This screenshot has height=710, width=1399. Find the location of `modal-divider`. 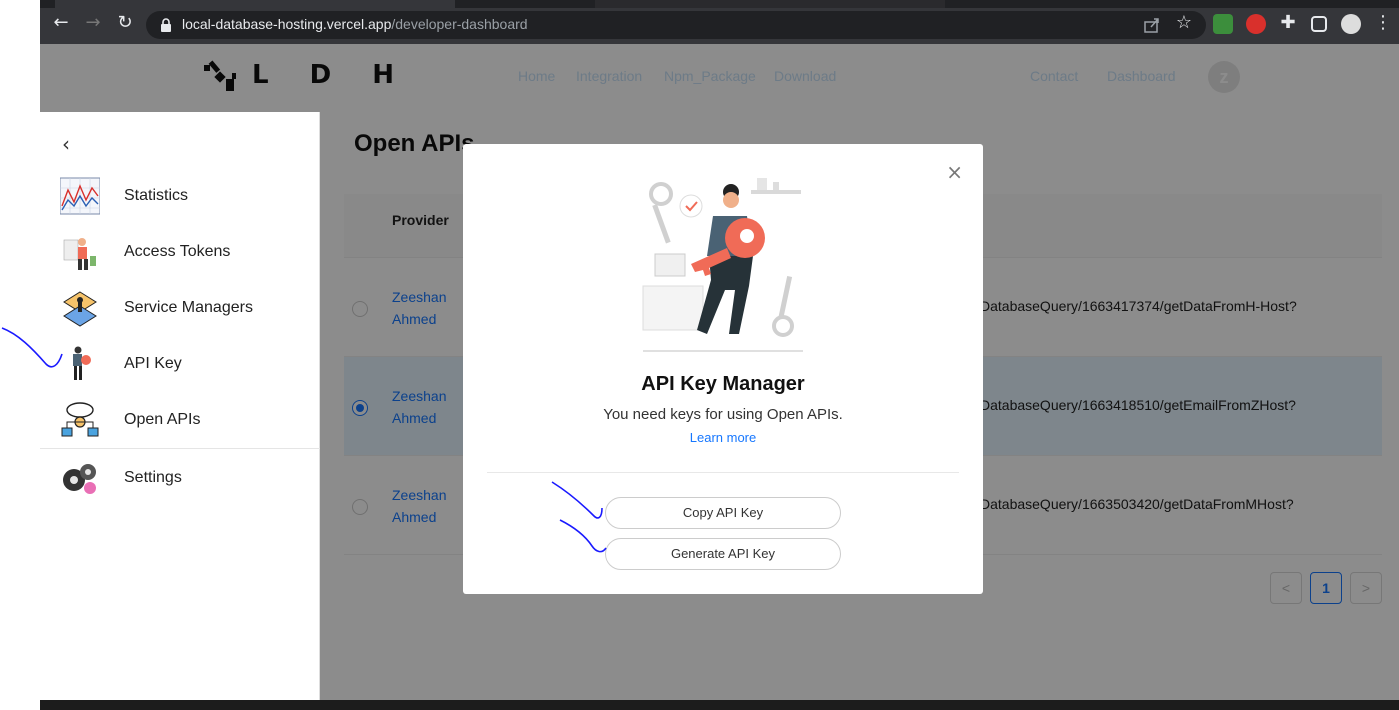

modal-divider is located at coordinates (723, 472).